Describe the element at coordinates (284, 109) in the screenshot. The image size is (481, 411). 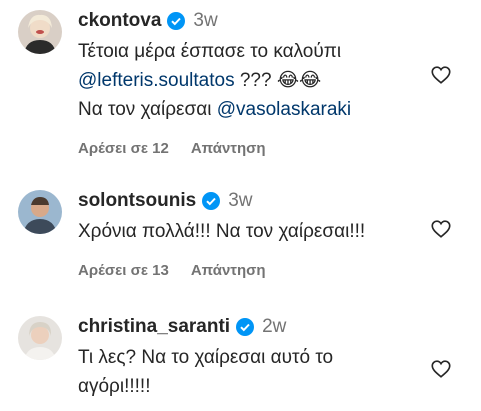
I see `mention-link: @vasolaskaraki` at that location.